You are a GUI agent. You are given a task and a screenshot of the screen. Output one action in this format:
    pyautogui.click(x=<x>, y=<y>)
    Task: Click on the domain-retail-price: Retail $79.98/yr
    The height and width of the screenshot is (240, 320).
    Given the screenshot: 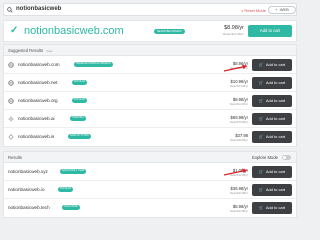 What is the action you would take?
    pyautogui.click(x=238, y=122)
    